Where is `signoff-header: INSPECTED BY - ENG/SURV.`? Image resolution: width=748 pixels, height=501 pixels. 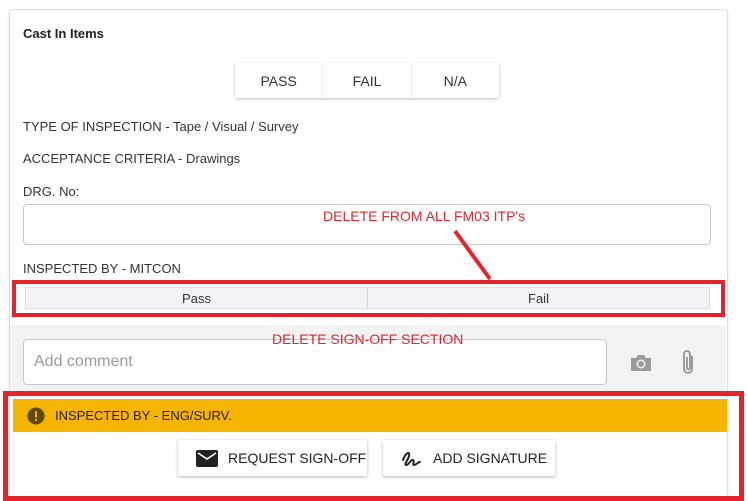
signoff-header: INSPECTED BY - ENG/SURV. is located at coordinates (370, 415).